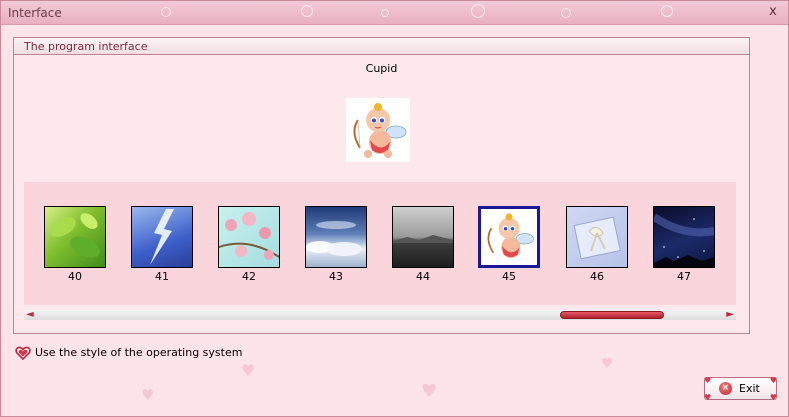 This screenshot has width=789, height=417. I want to click on thumbnail-46: 46, so click(597, 245).